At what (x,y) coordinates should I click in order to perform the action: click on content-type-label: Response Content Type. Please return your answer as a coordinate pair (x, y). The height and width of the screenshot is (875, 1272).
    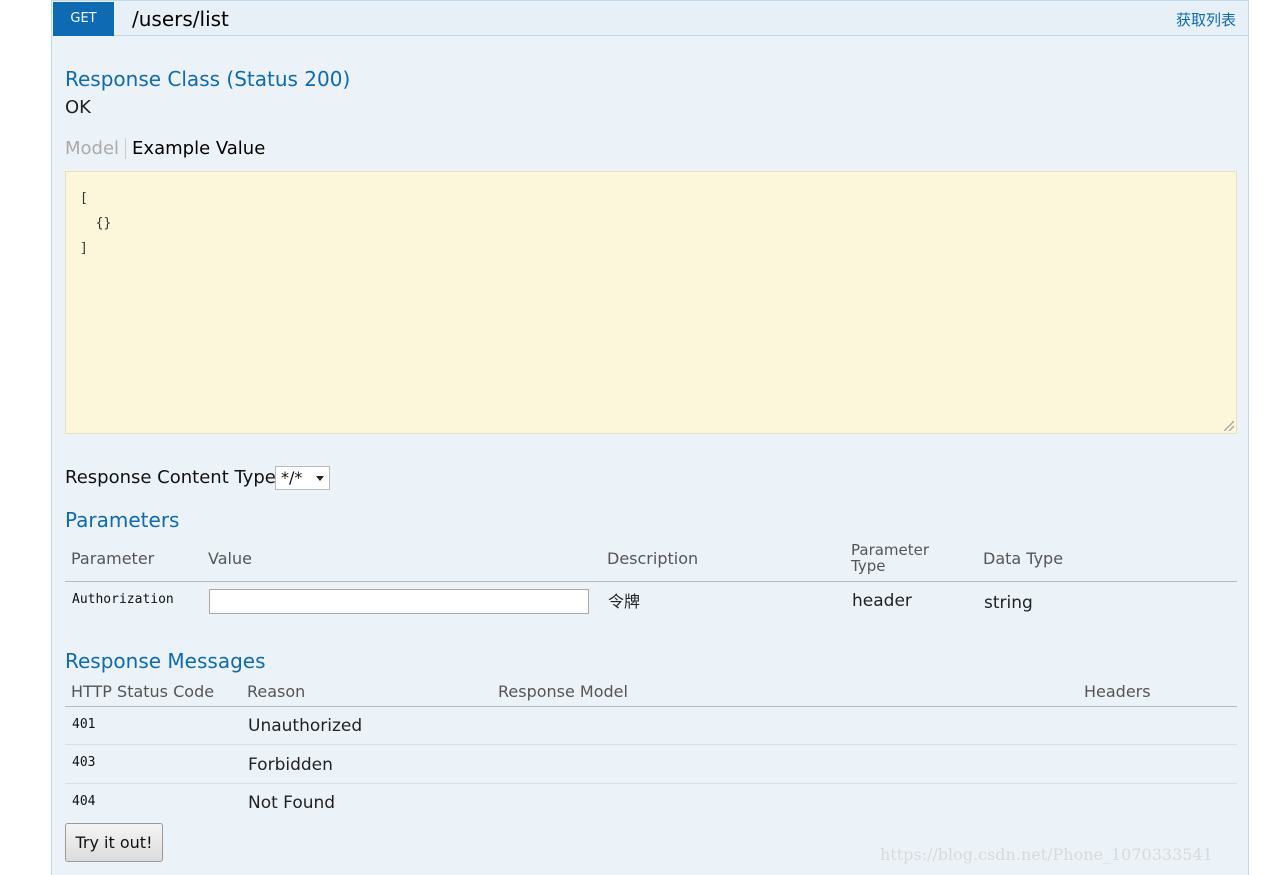
    Looking at the image, I should click on (170, 477).